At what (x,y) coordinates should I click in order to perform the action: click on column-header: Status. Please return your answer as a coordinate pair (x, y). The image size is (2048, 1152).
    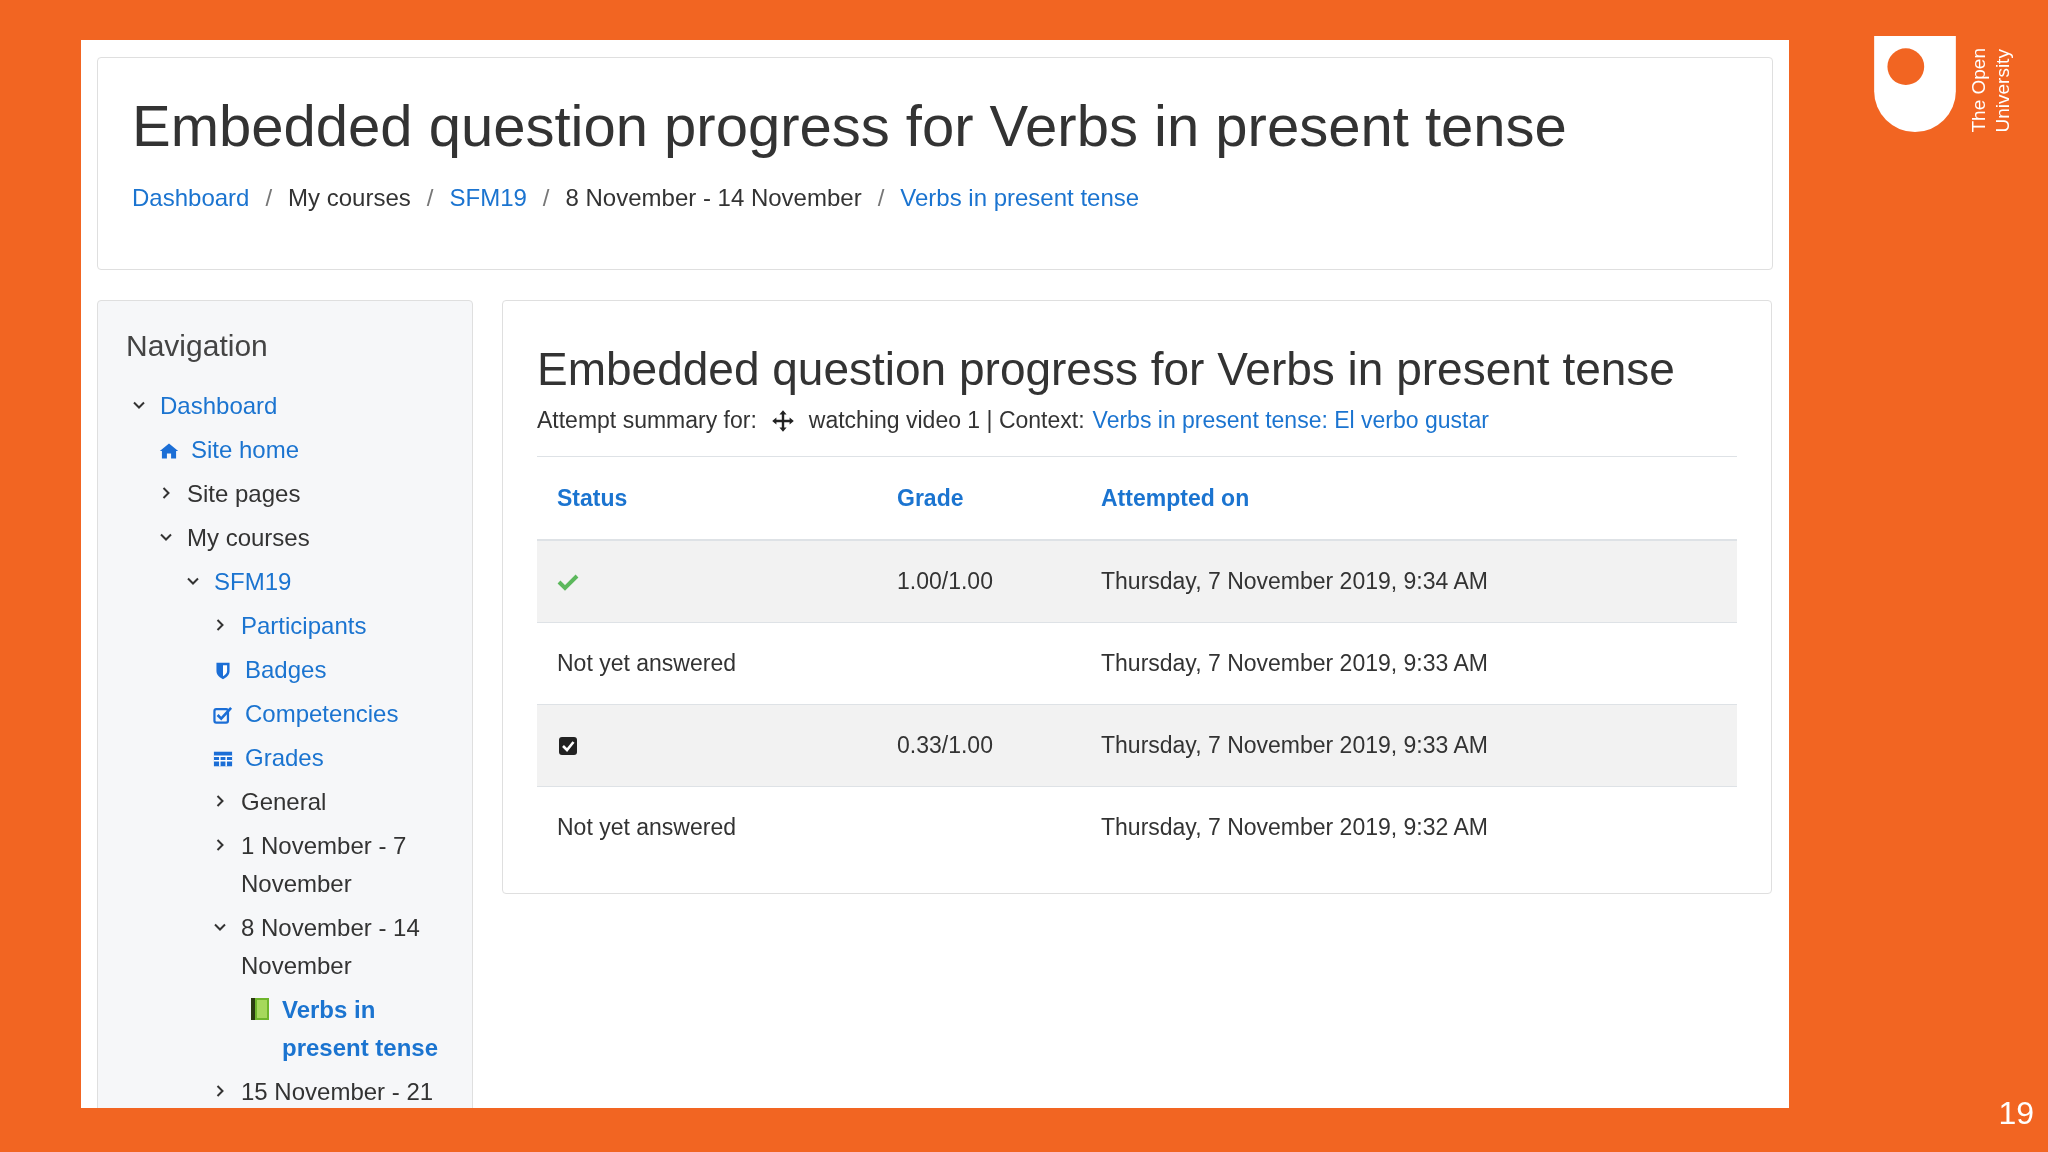
    Looking at the image, I should click on (592, 497).